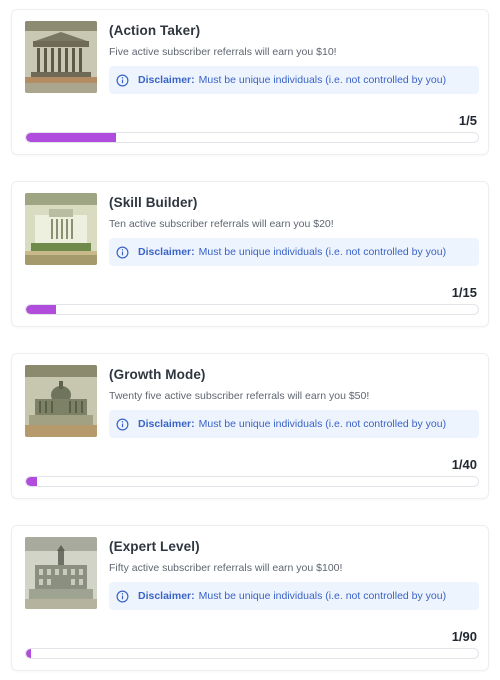  What do you see at coordinates (61, 57) in the screenshot?
I see `ten-dollar-bill-icon` at bounding box center [61, 57].